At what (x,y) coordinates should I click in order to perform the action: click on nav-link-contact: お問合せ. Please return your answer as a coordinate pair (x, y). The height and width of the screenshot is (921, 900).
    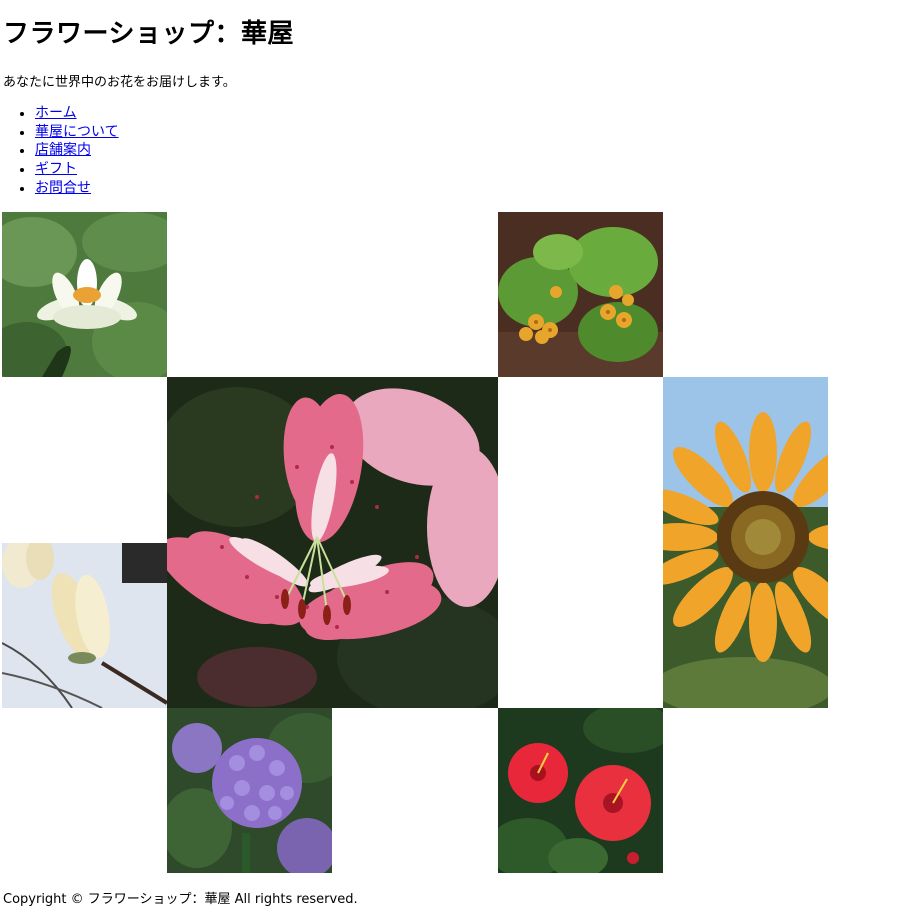
    Looking at the image, I should click on (63, 188).